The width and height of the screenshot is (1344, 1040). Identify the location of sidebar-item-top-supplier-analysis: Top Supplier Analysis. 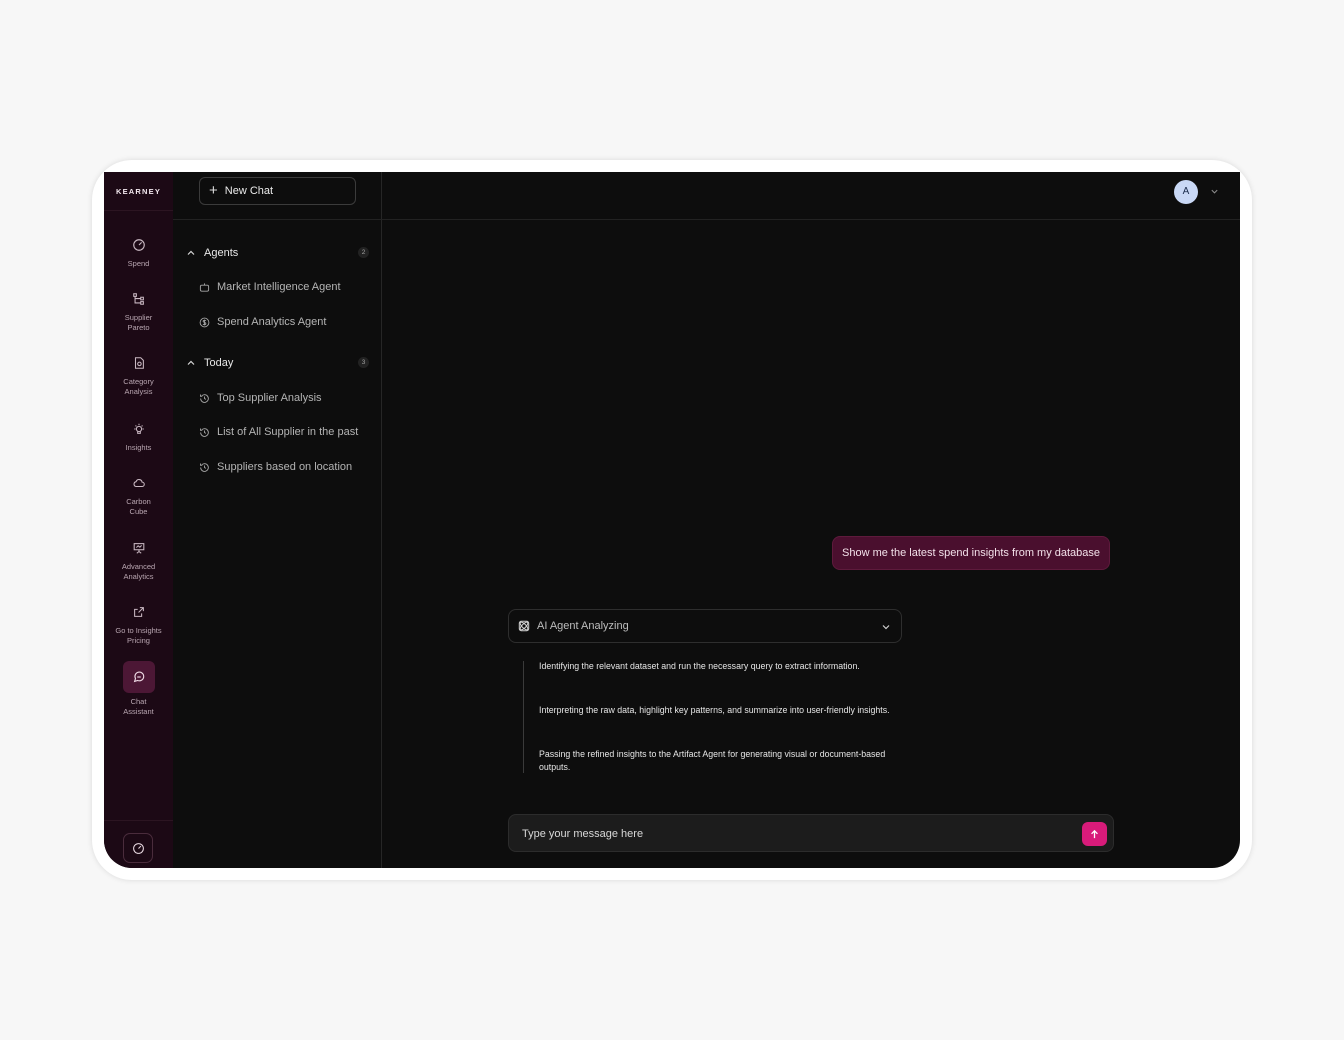
(286, 398).